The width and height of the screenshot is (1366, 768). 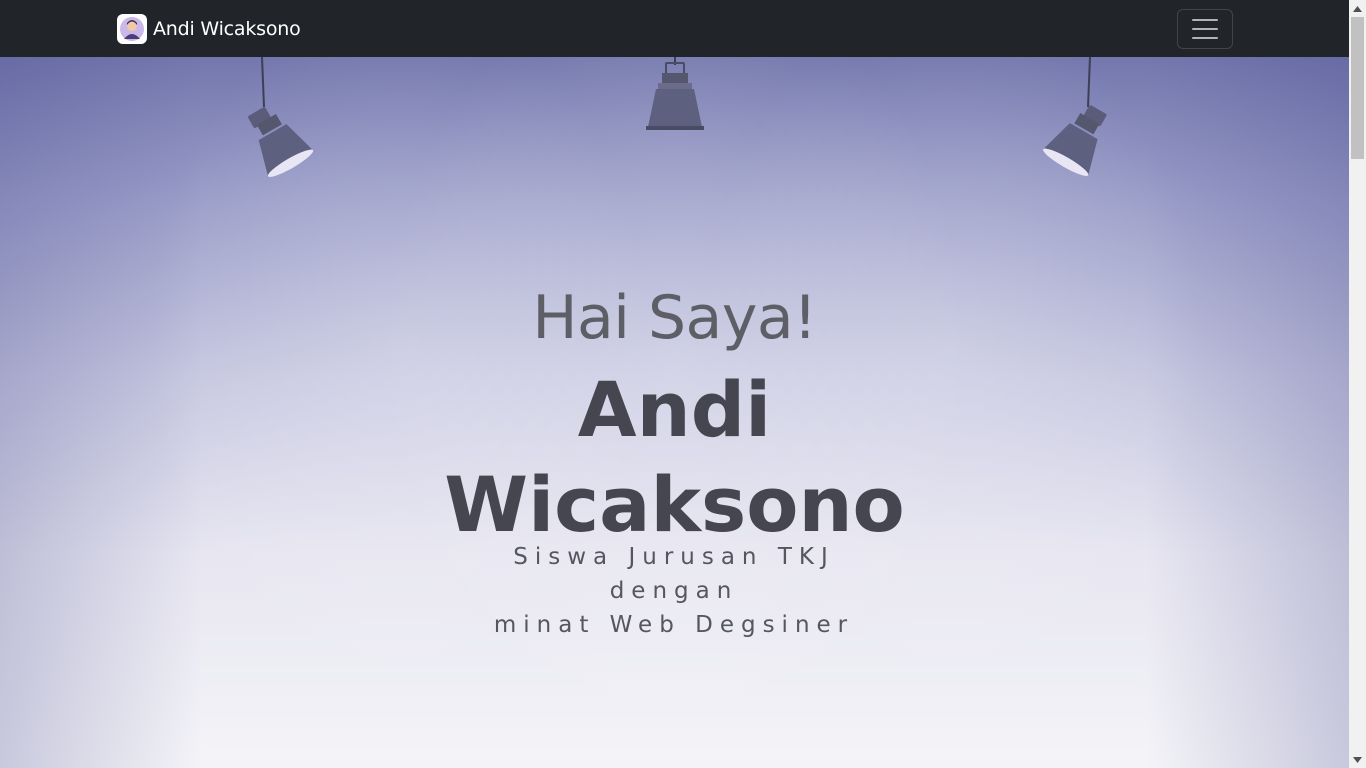 I want to click on hero-name-line1: Andi, so click(x=674, y=409).